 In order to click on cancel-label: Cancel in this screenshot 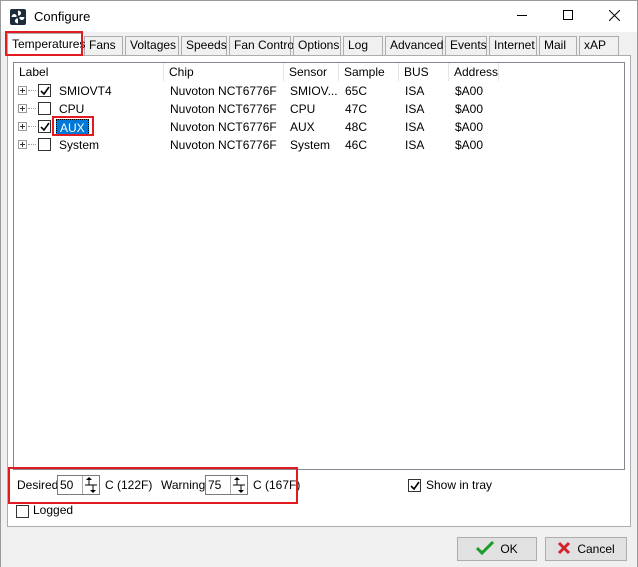, I will do `click(596, 549)`.